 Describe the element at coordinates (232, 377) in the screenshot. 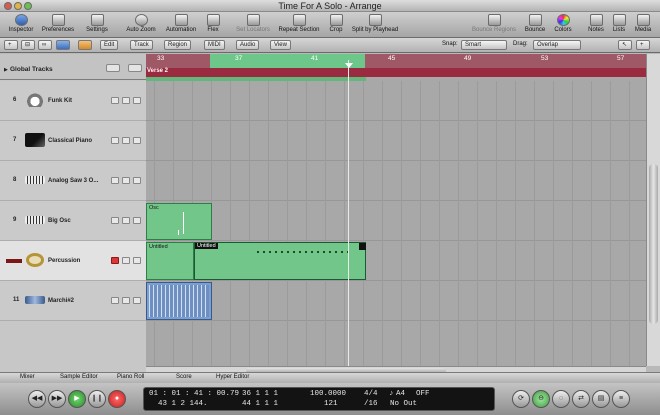

I see `tab-hyper-editor: Hyper Editor` at that location.